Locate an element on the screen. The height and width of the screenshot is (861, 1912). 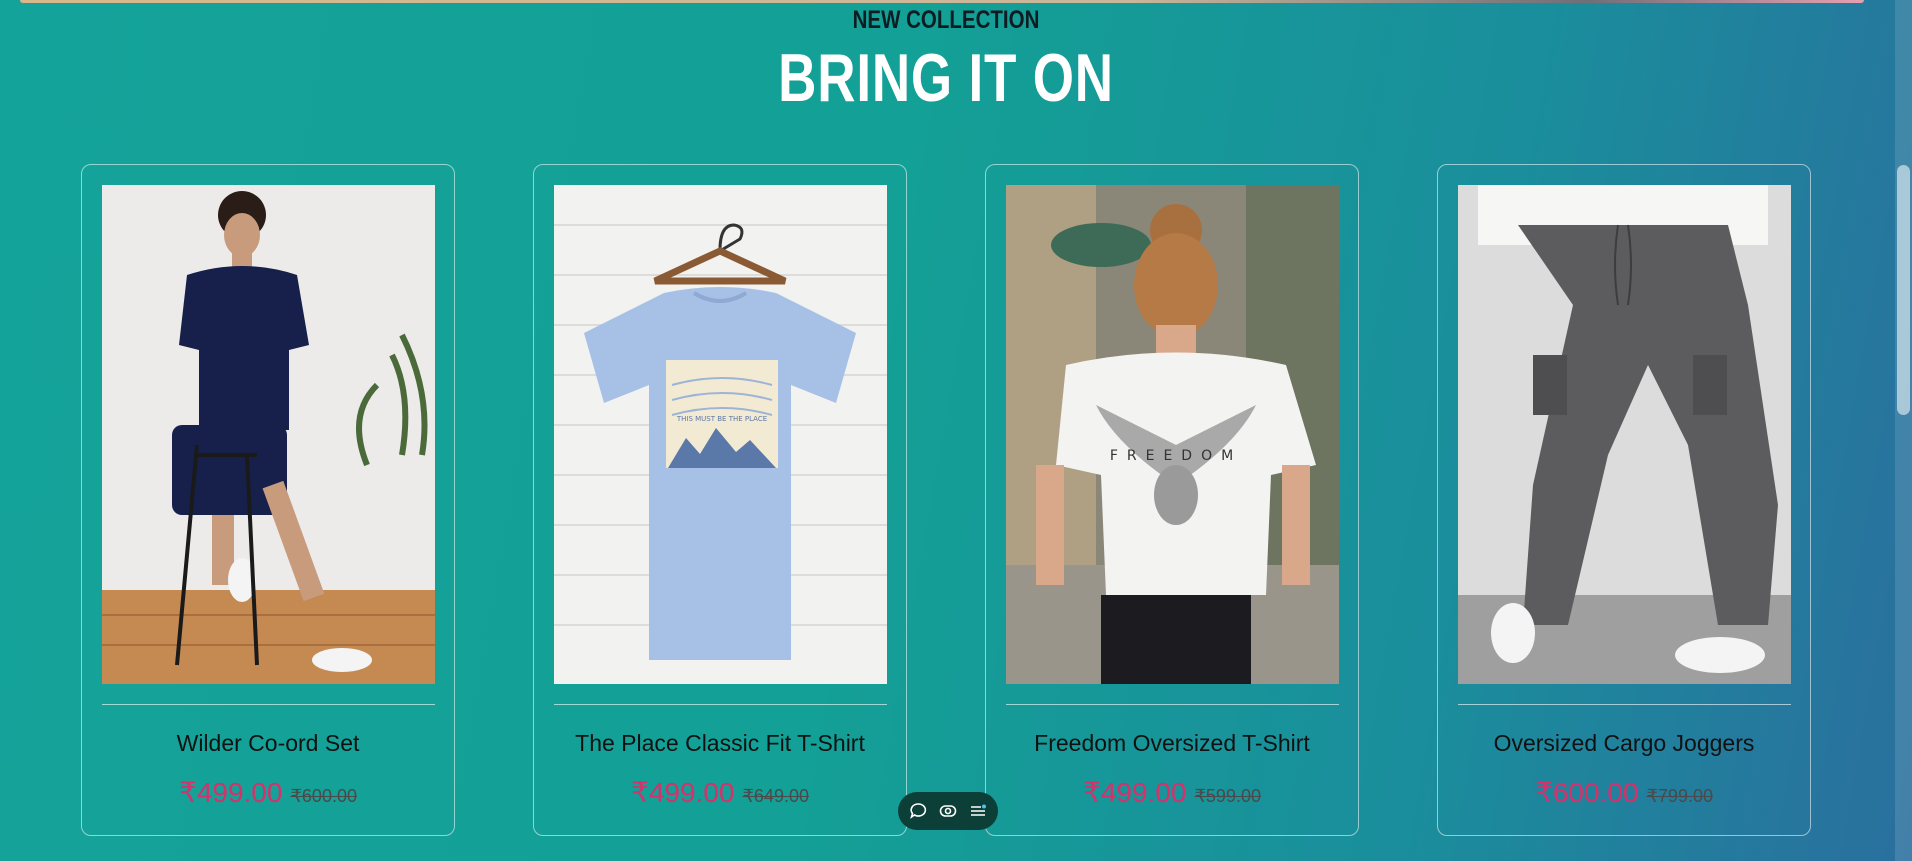
woman-white-freedom-tee-image: FREEDOM is located at coordinates (1172, 434).